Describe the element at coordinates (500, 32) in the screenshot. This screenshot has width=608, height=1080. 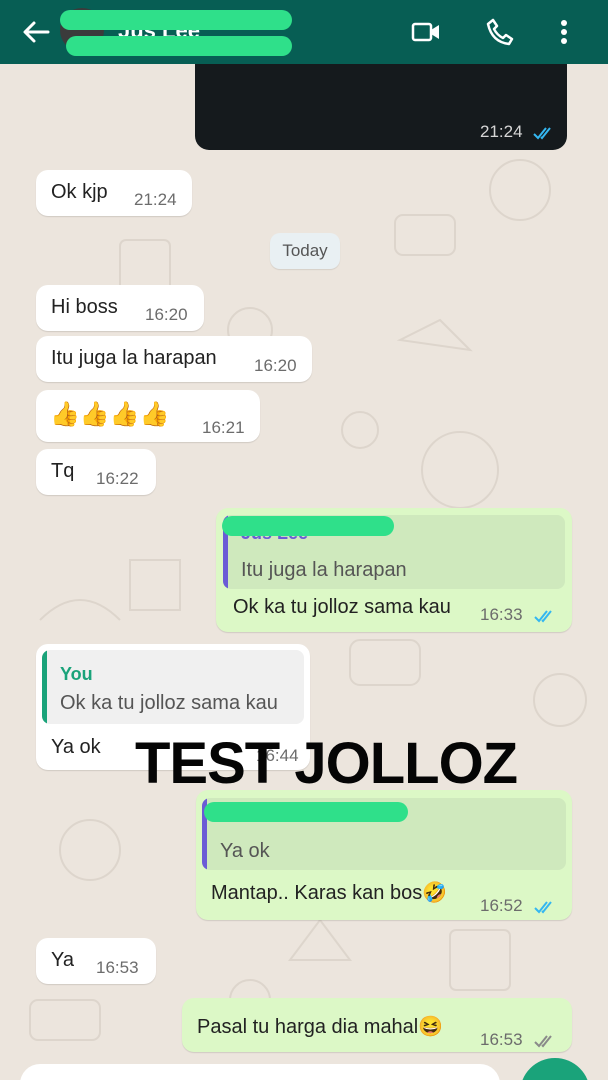
I see `phone-icon` at that location.